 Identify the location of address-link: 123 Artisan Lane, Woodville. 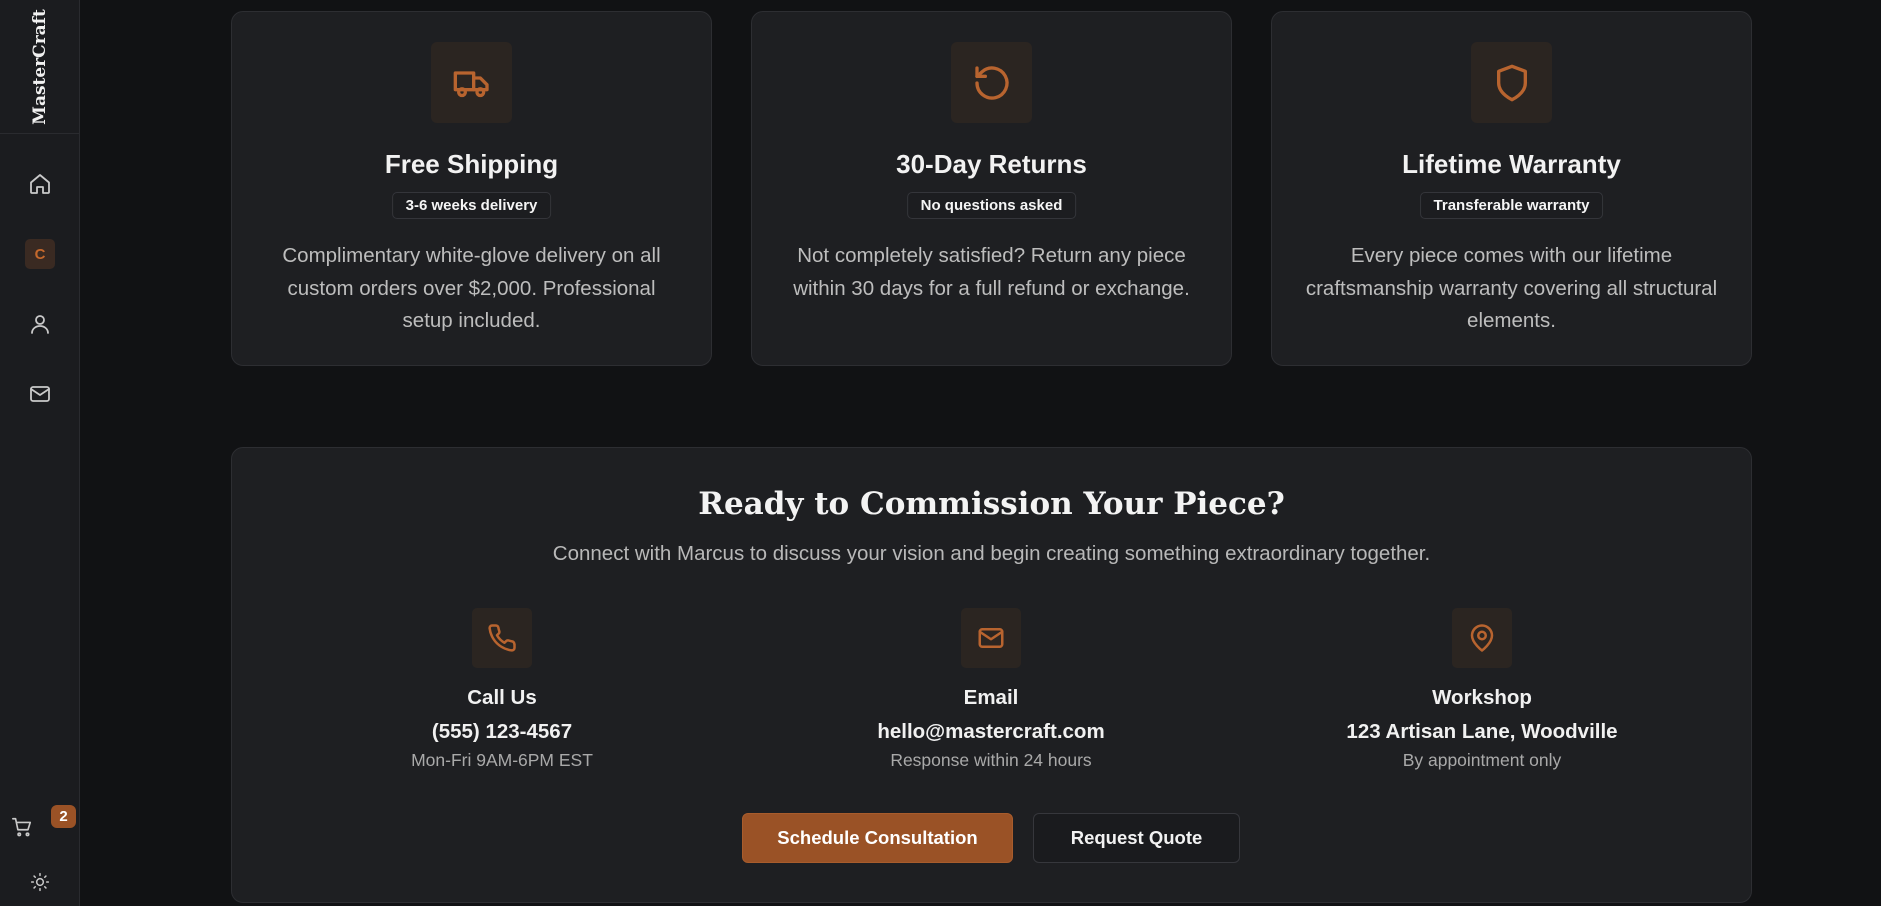
(1482, 732).